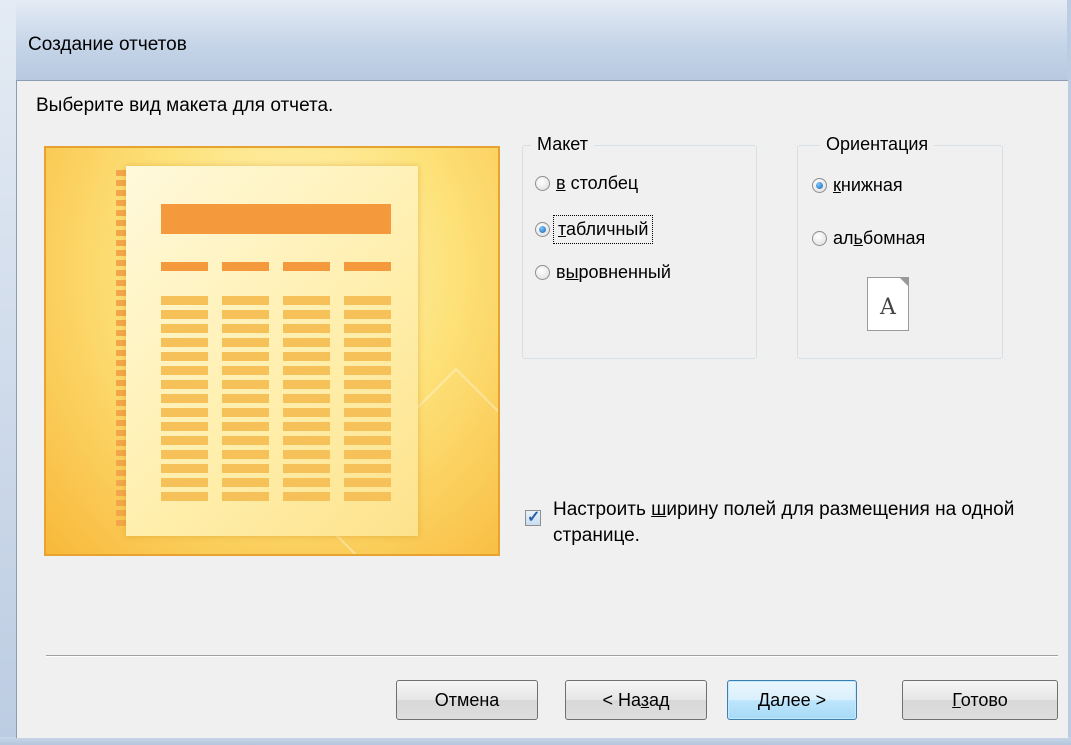  What do you see at coordinates (877, 144) in the screenshot?
I see `orientation-group-legend: Ориентация` at bounding box center [877, 144].